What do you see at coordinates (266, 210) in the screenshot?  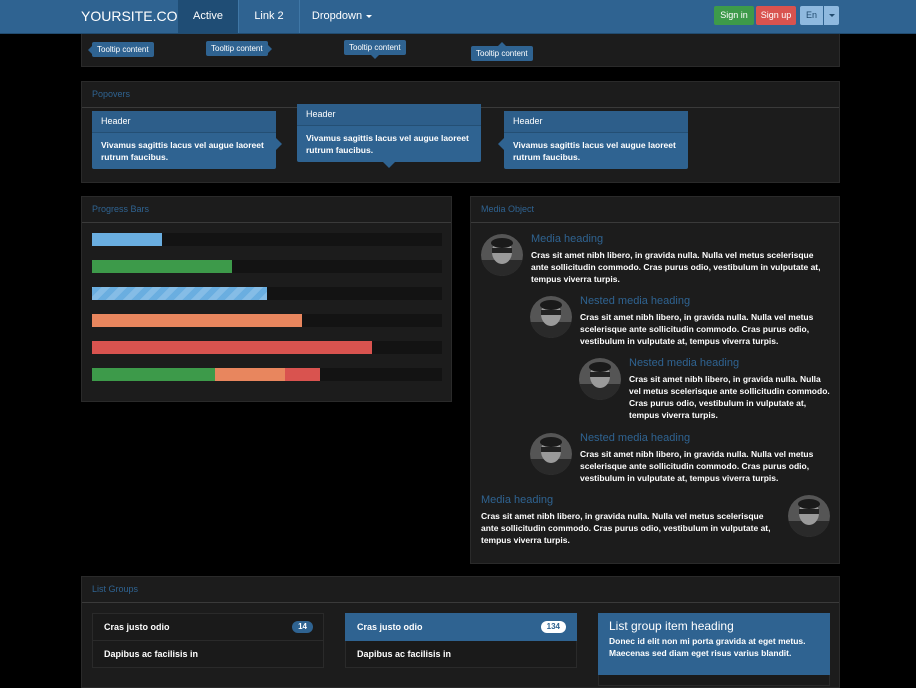 I see `panel-heading: Progress Bars` at bounding box center [266, 210].